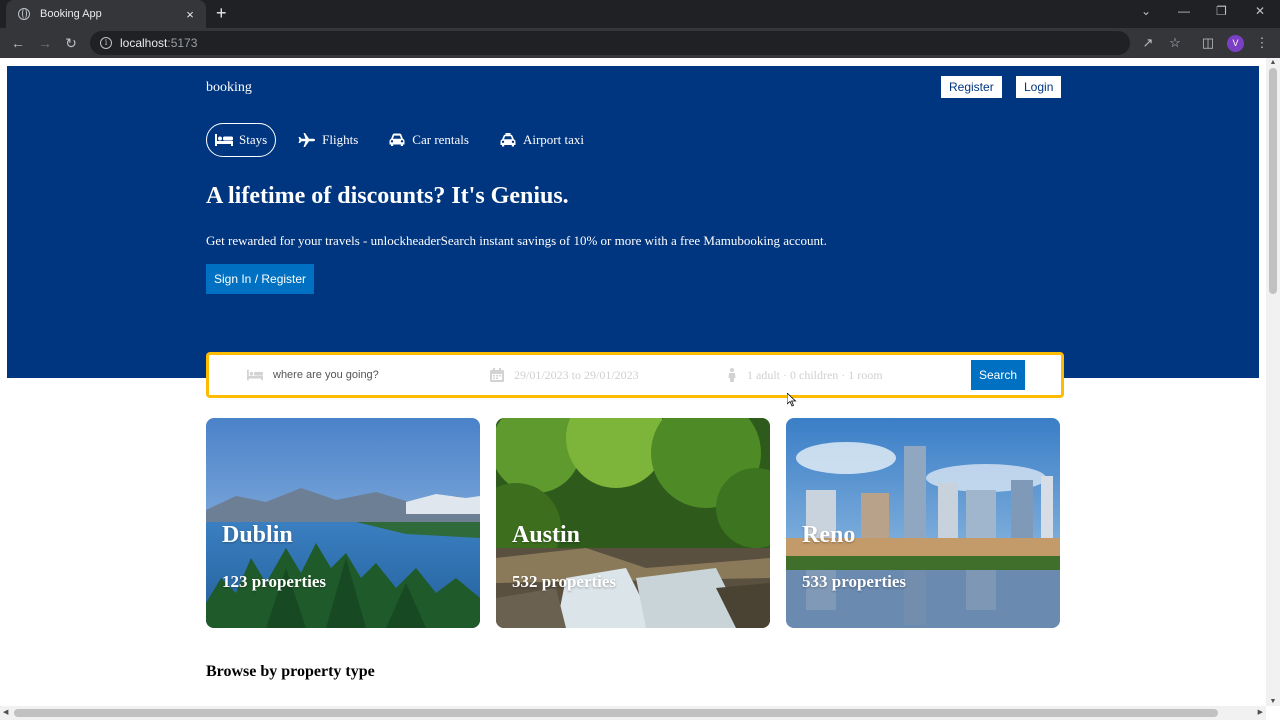 Image resolution: width=1280 pixels, height=720 pixels. Describe the element at coordinates (1148, 43) in the screenshot. I see `share-icon: ↗` at that location.